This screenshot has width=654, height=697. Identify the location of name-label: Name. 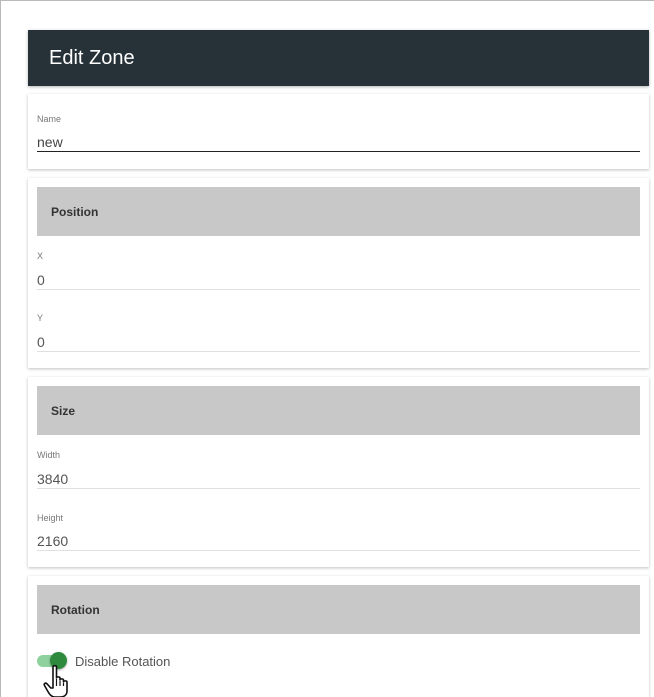
(49, 119).